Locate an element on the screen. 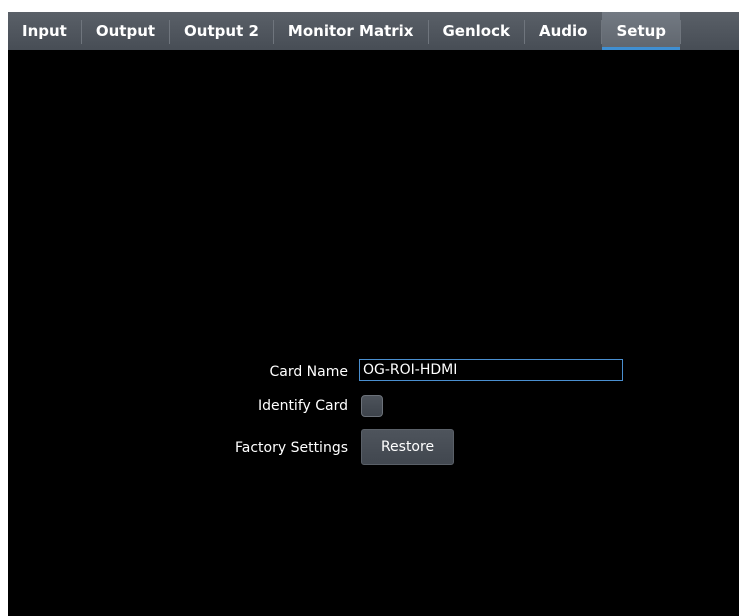 The image size is (739, 616). tab-monitor-matrix: Monitor Matrix is located at coordinates (351, 31).